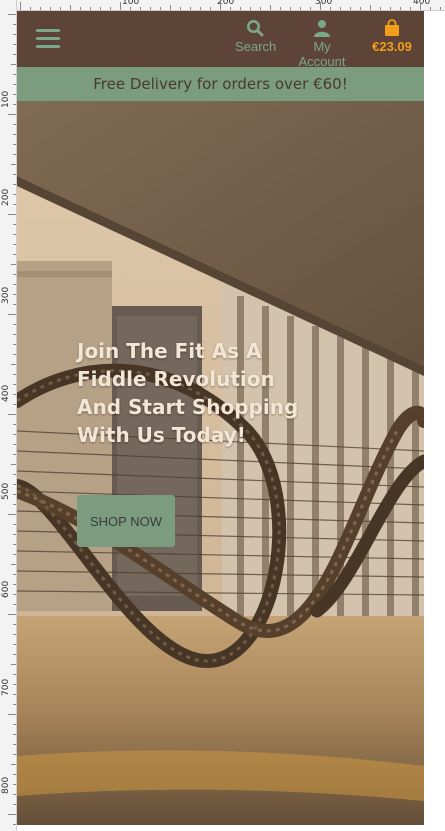 The image size is (445, 831). What do you see at coordinates (6, 589) in the screenshot?
I see `ruler-label: 600` at bounding box center [6, 589].